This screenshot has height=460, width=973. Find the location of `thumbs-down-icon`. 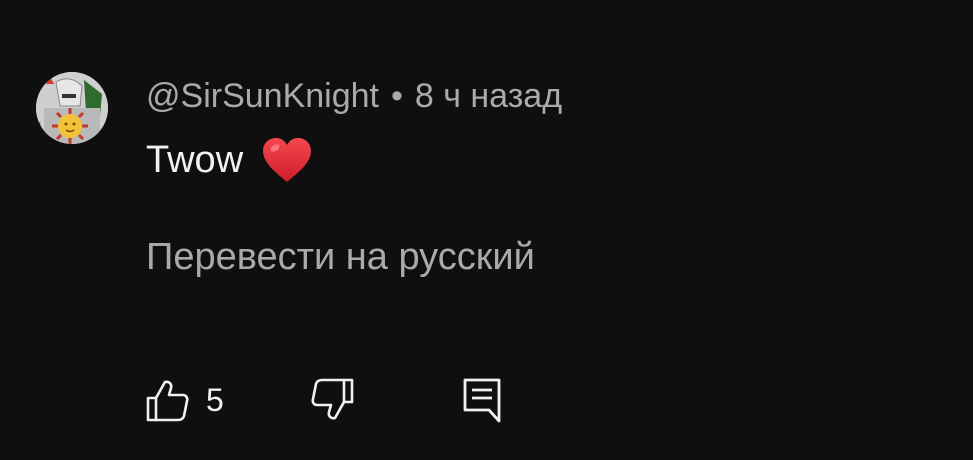

thumbs-down-icon is located at coordinates (332, 399).